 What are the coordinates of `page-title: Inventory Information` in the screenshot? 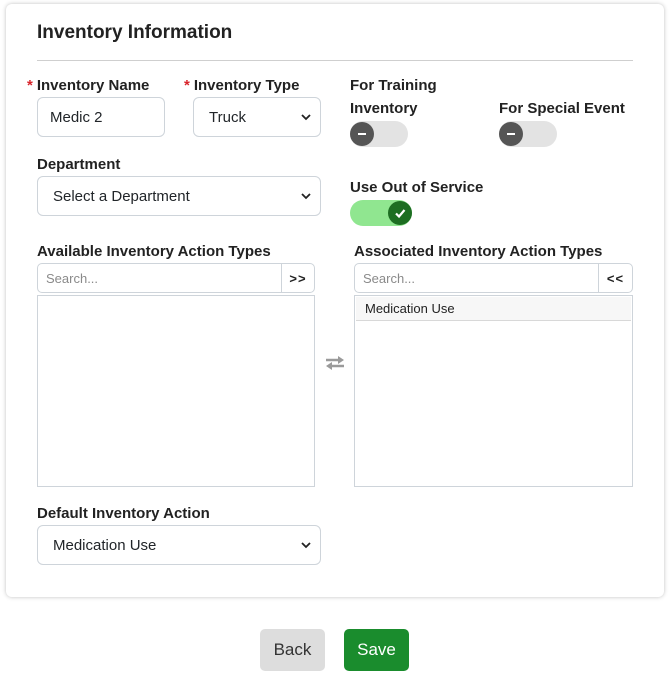 It's located at (135, 32).